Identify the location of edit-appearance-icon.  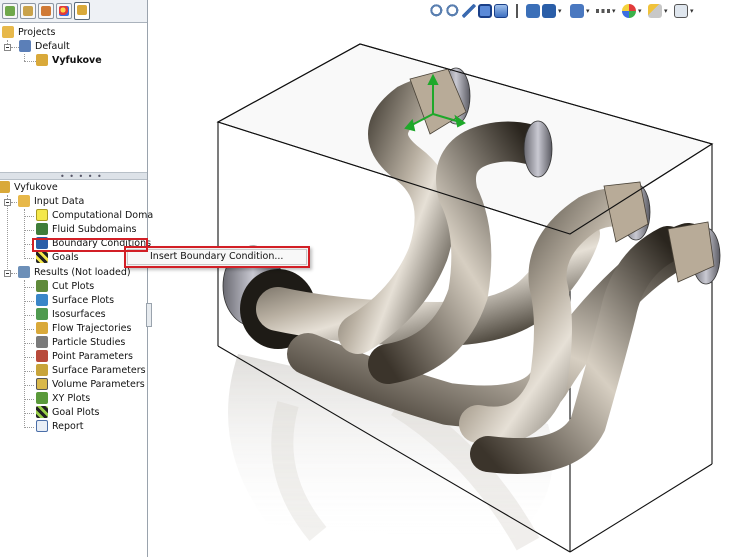
(549, 11).